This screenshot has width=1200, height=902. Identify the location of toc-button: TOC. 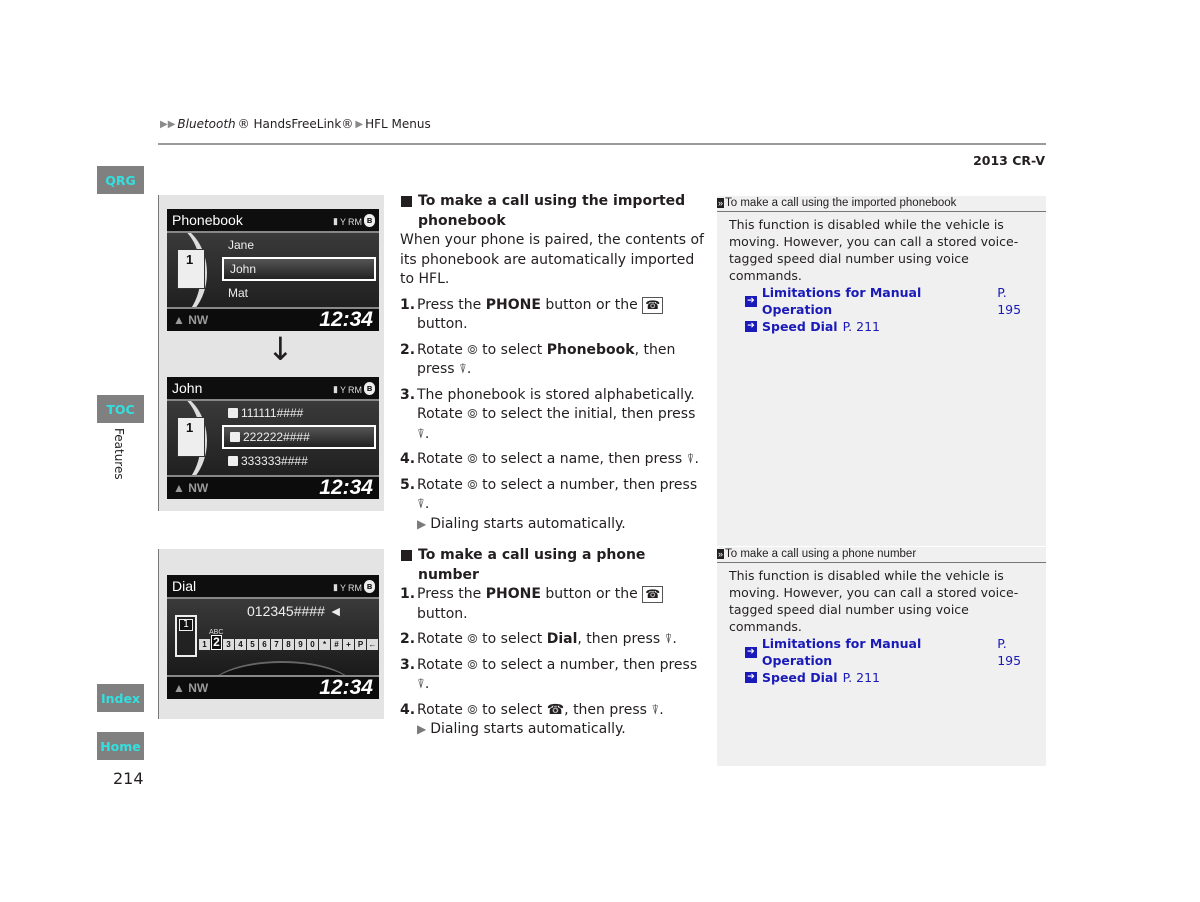
(120, 409).